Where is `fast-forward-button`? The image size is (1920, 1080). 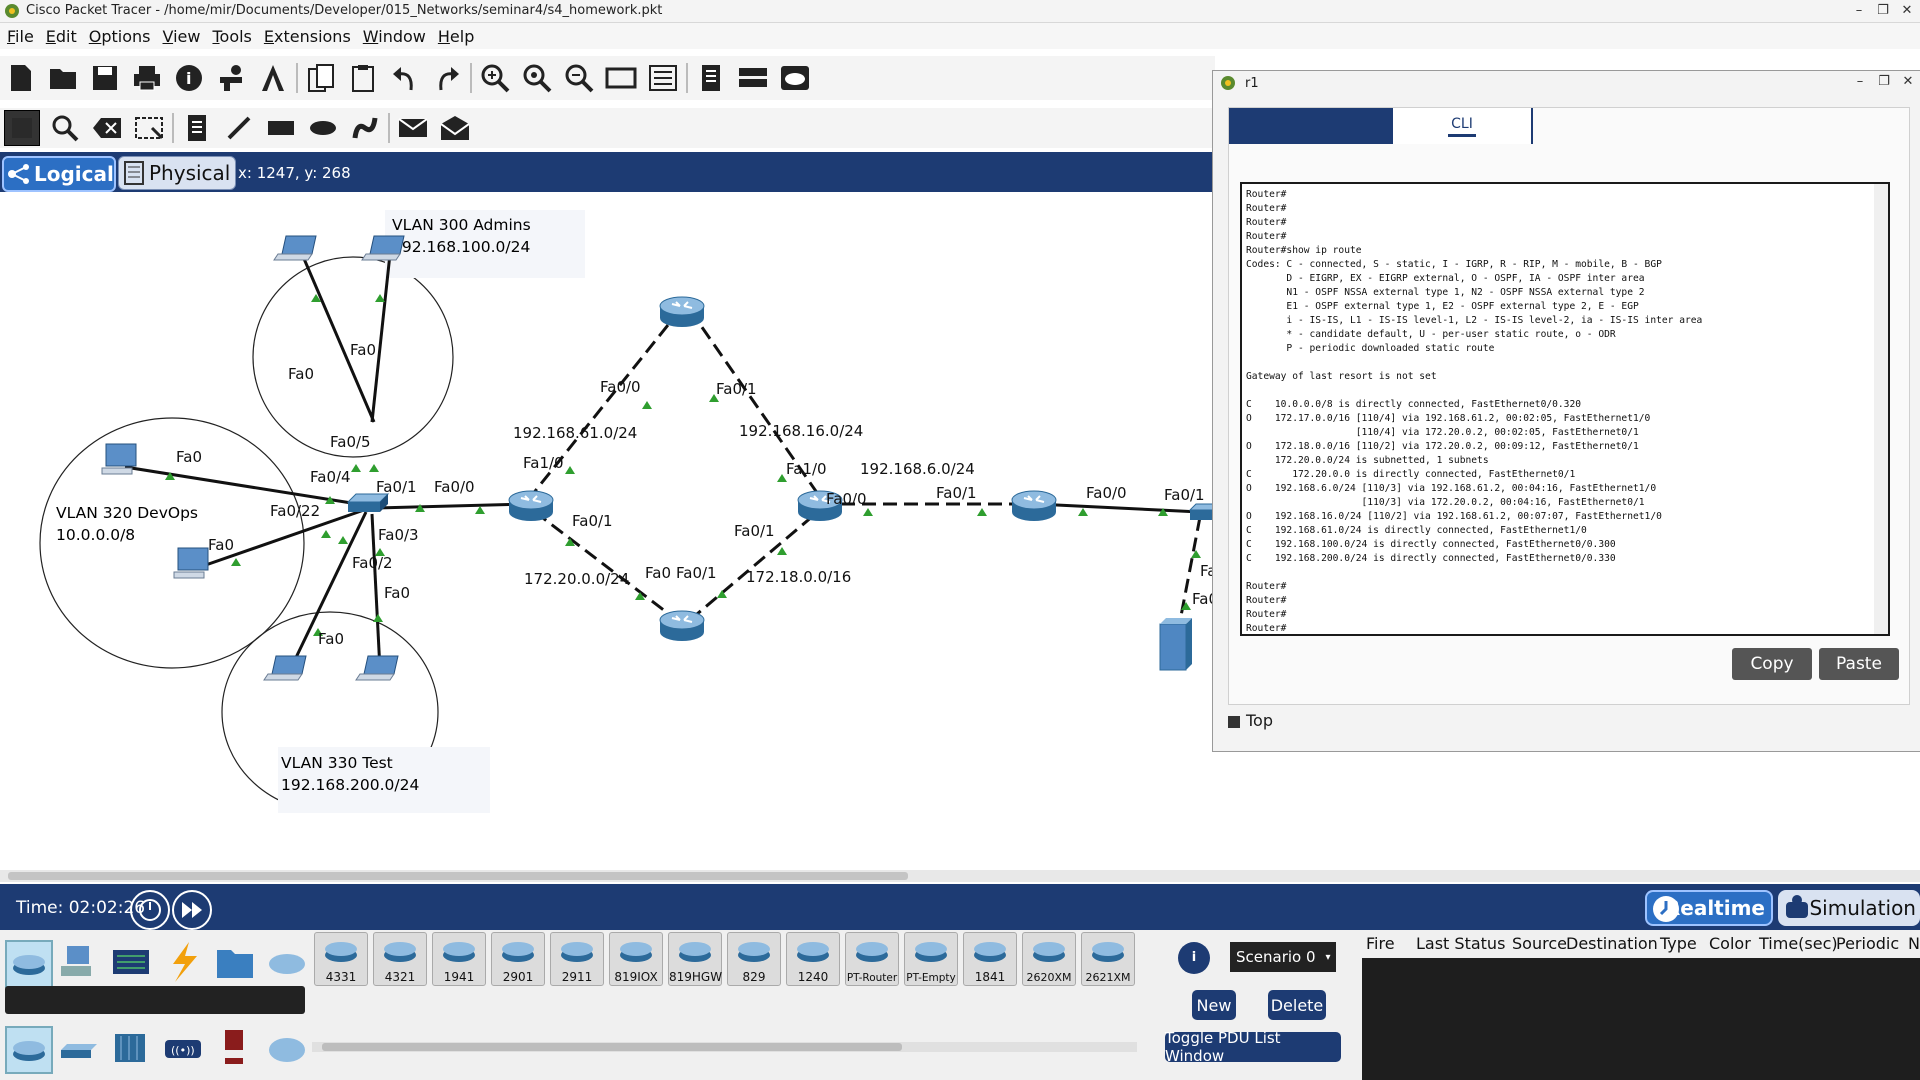 fast-forward-button is located at coordinates (192, 910).